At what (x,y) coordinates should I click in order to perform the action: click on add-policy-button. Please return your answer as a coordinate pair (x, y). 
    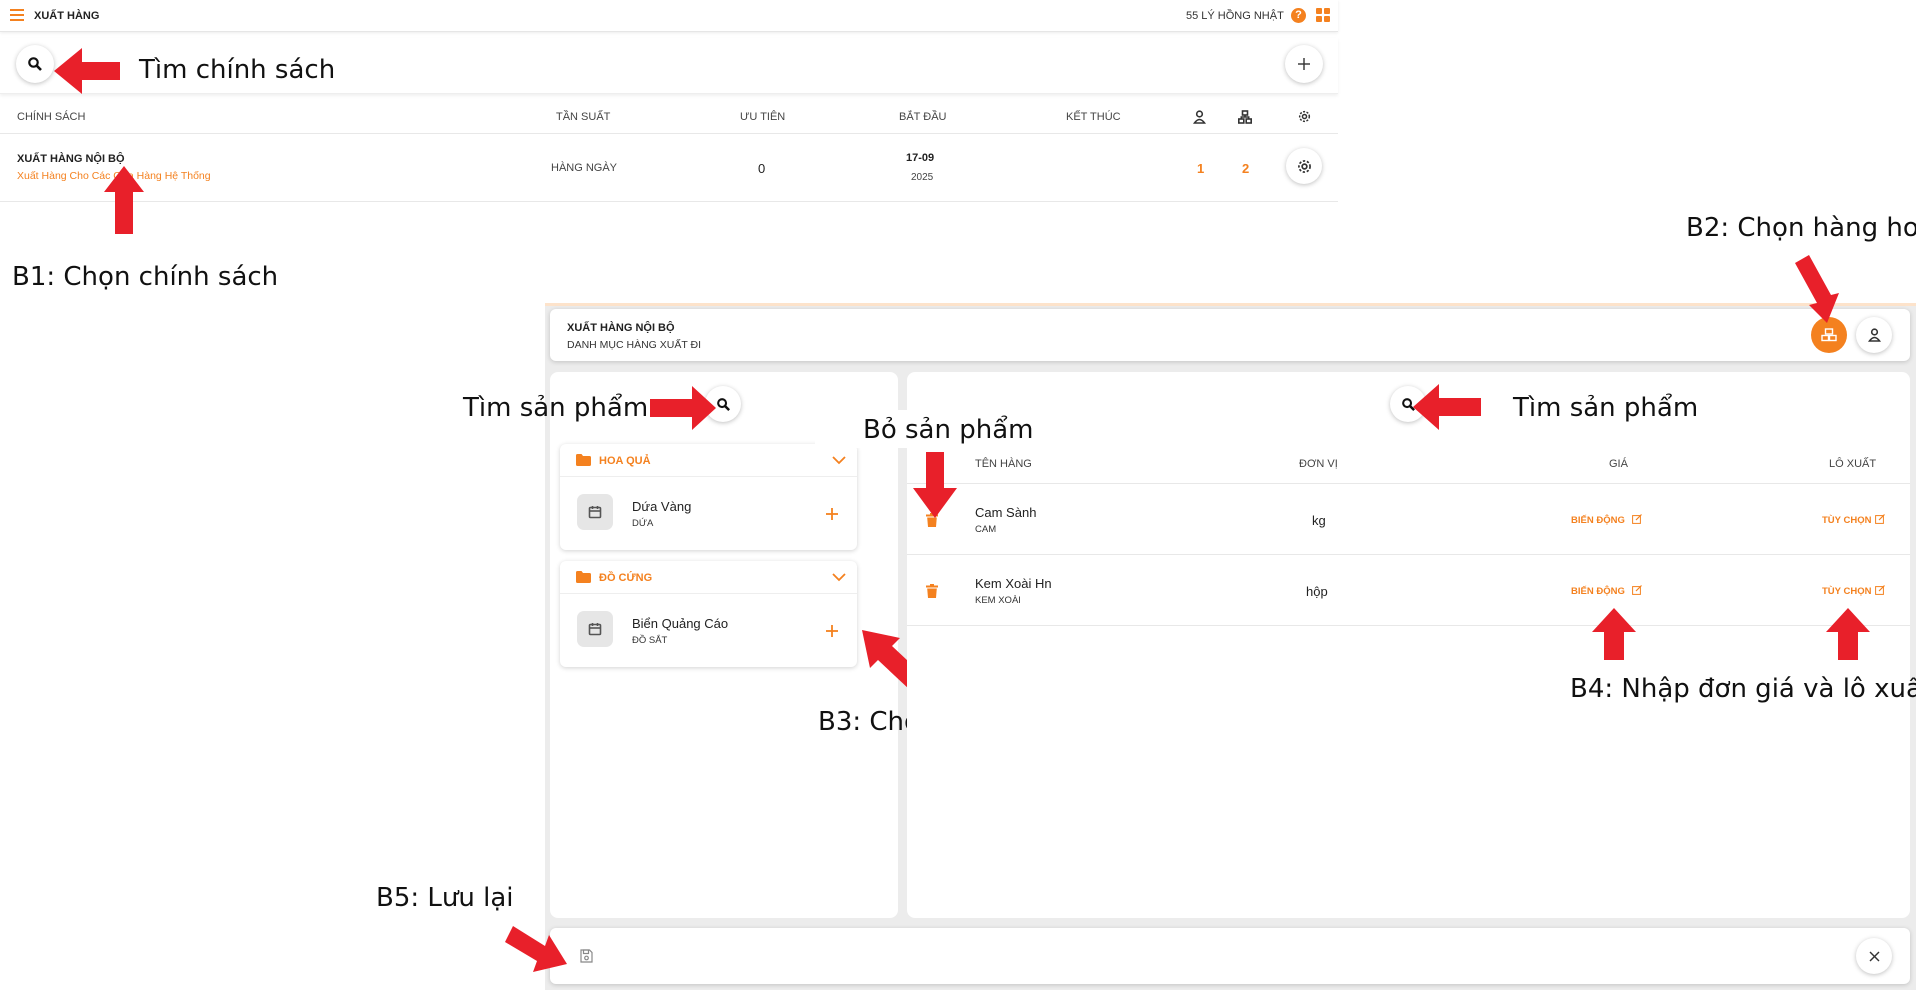
    Looking at the image, I should click on (1304, 64).